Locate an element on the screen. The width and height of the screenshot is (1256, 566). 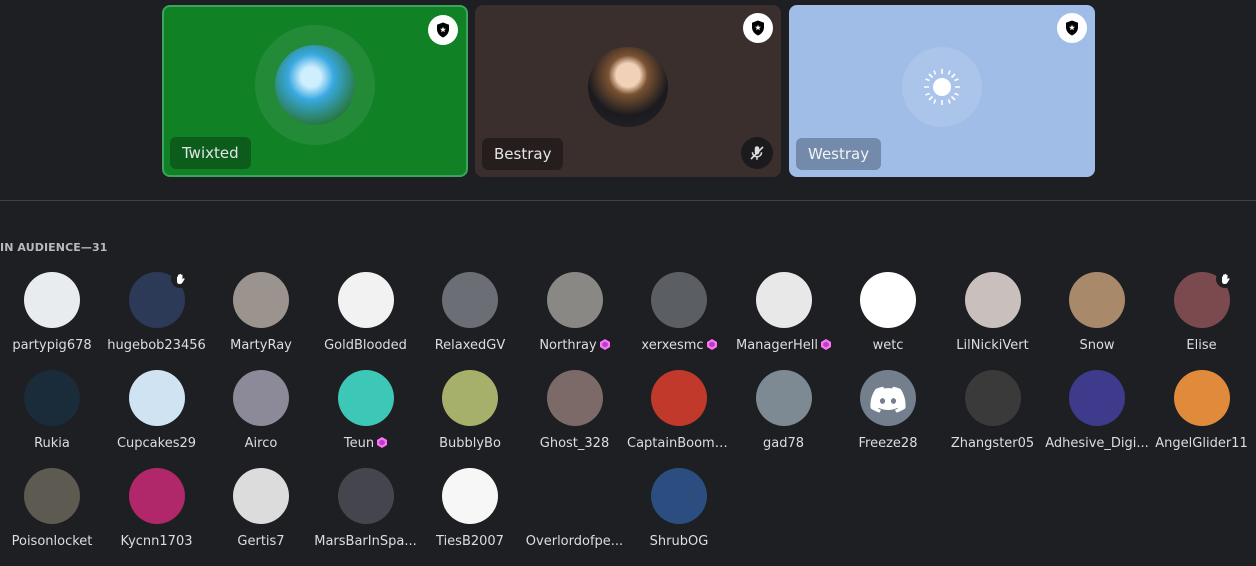
member-name-text: Zhangster05 is located at coordinates (992, 443).